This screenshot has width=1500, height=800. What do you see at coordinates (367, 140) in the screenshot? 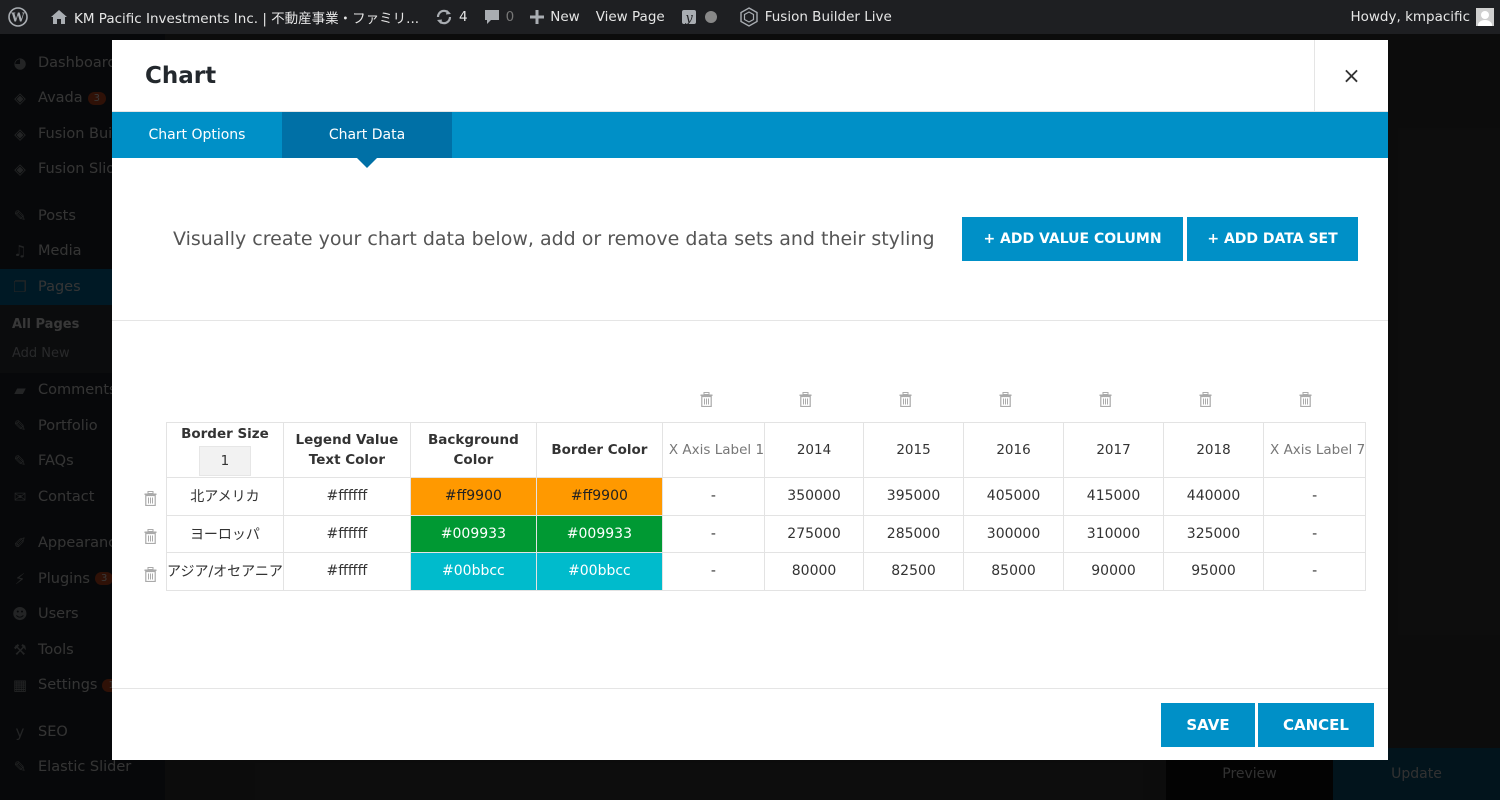
I see `tab-chart-data: Chart Data` at bounding box center [367, 140].